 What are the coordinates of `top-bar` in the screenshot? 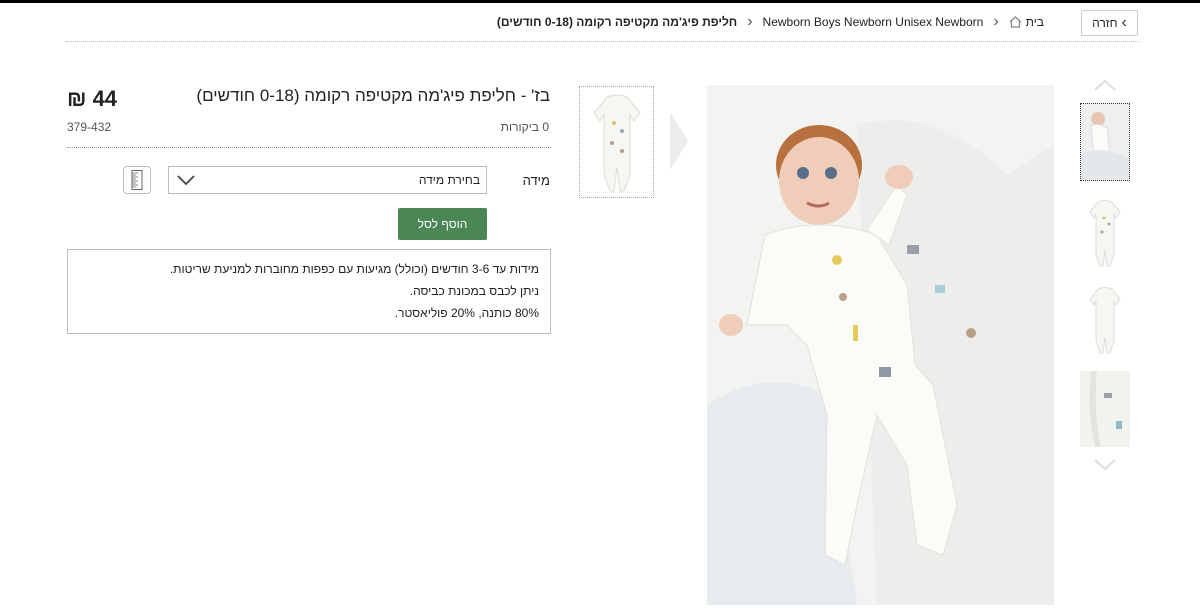 It's located at (600, 1).